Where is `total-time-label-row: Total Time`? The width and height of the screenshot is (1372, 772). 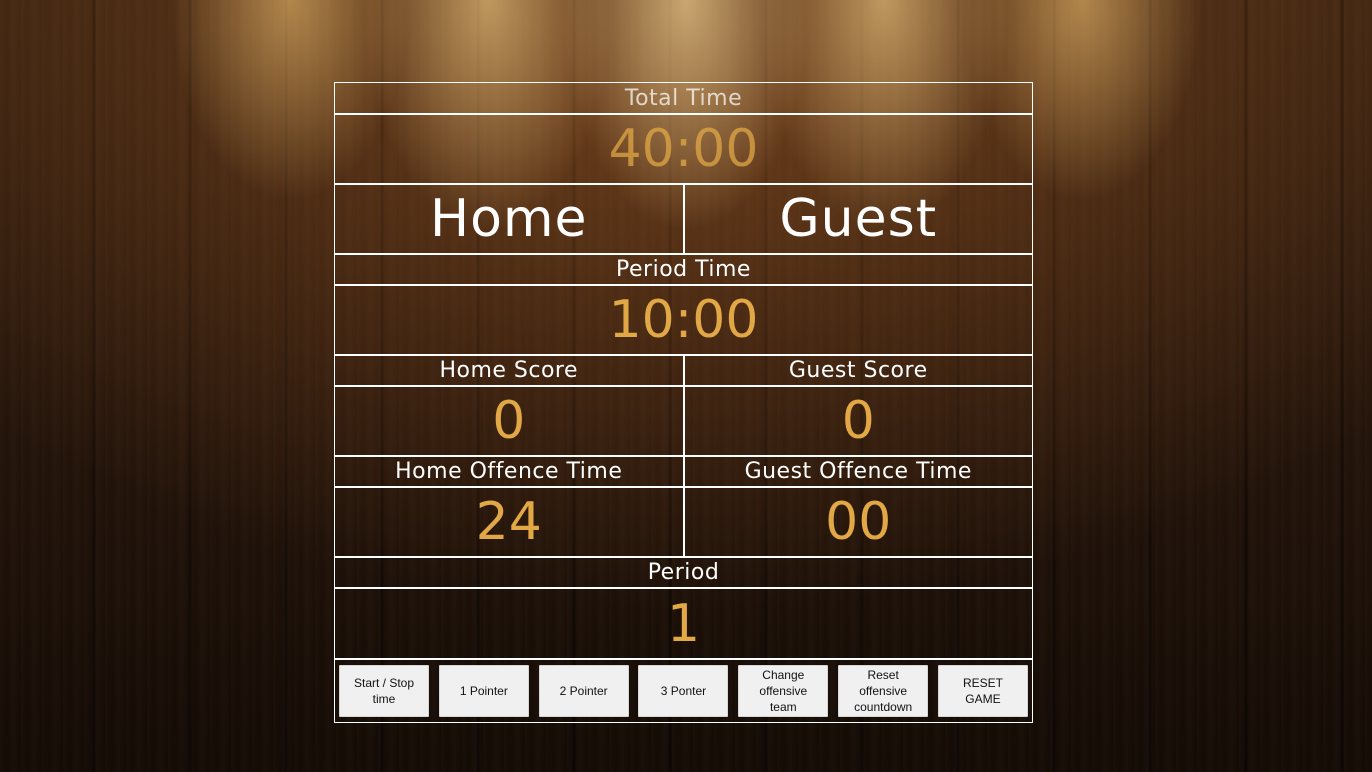
total-time-label-row: Total Time is located at coordinates (683, 99).